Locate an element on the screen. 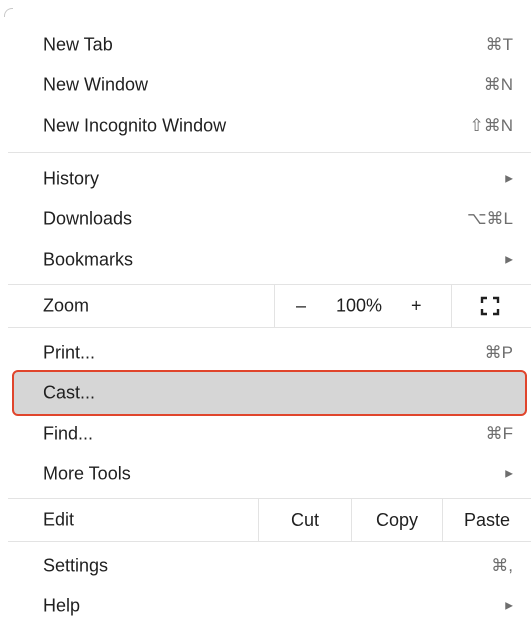  shortcut-text: ⌘, is located at coordinates (502, 565).